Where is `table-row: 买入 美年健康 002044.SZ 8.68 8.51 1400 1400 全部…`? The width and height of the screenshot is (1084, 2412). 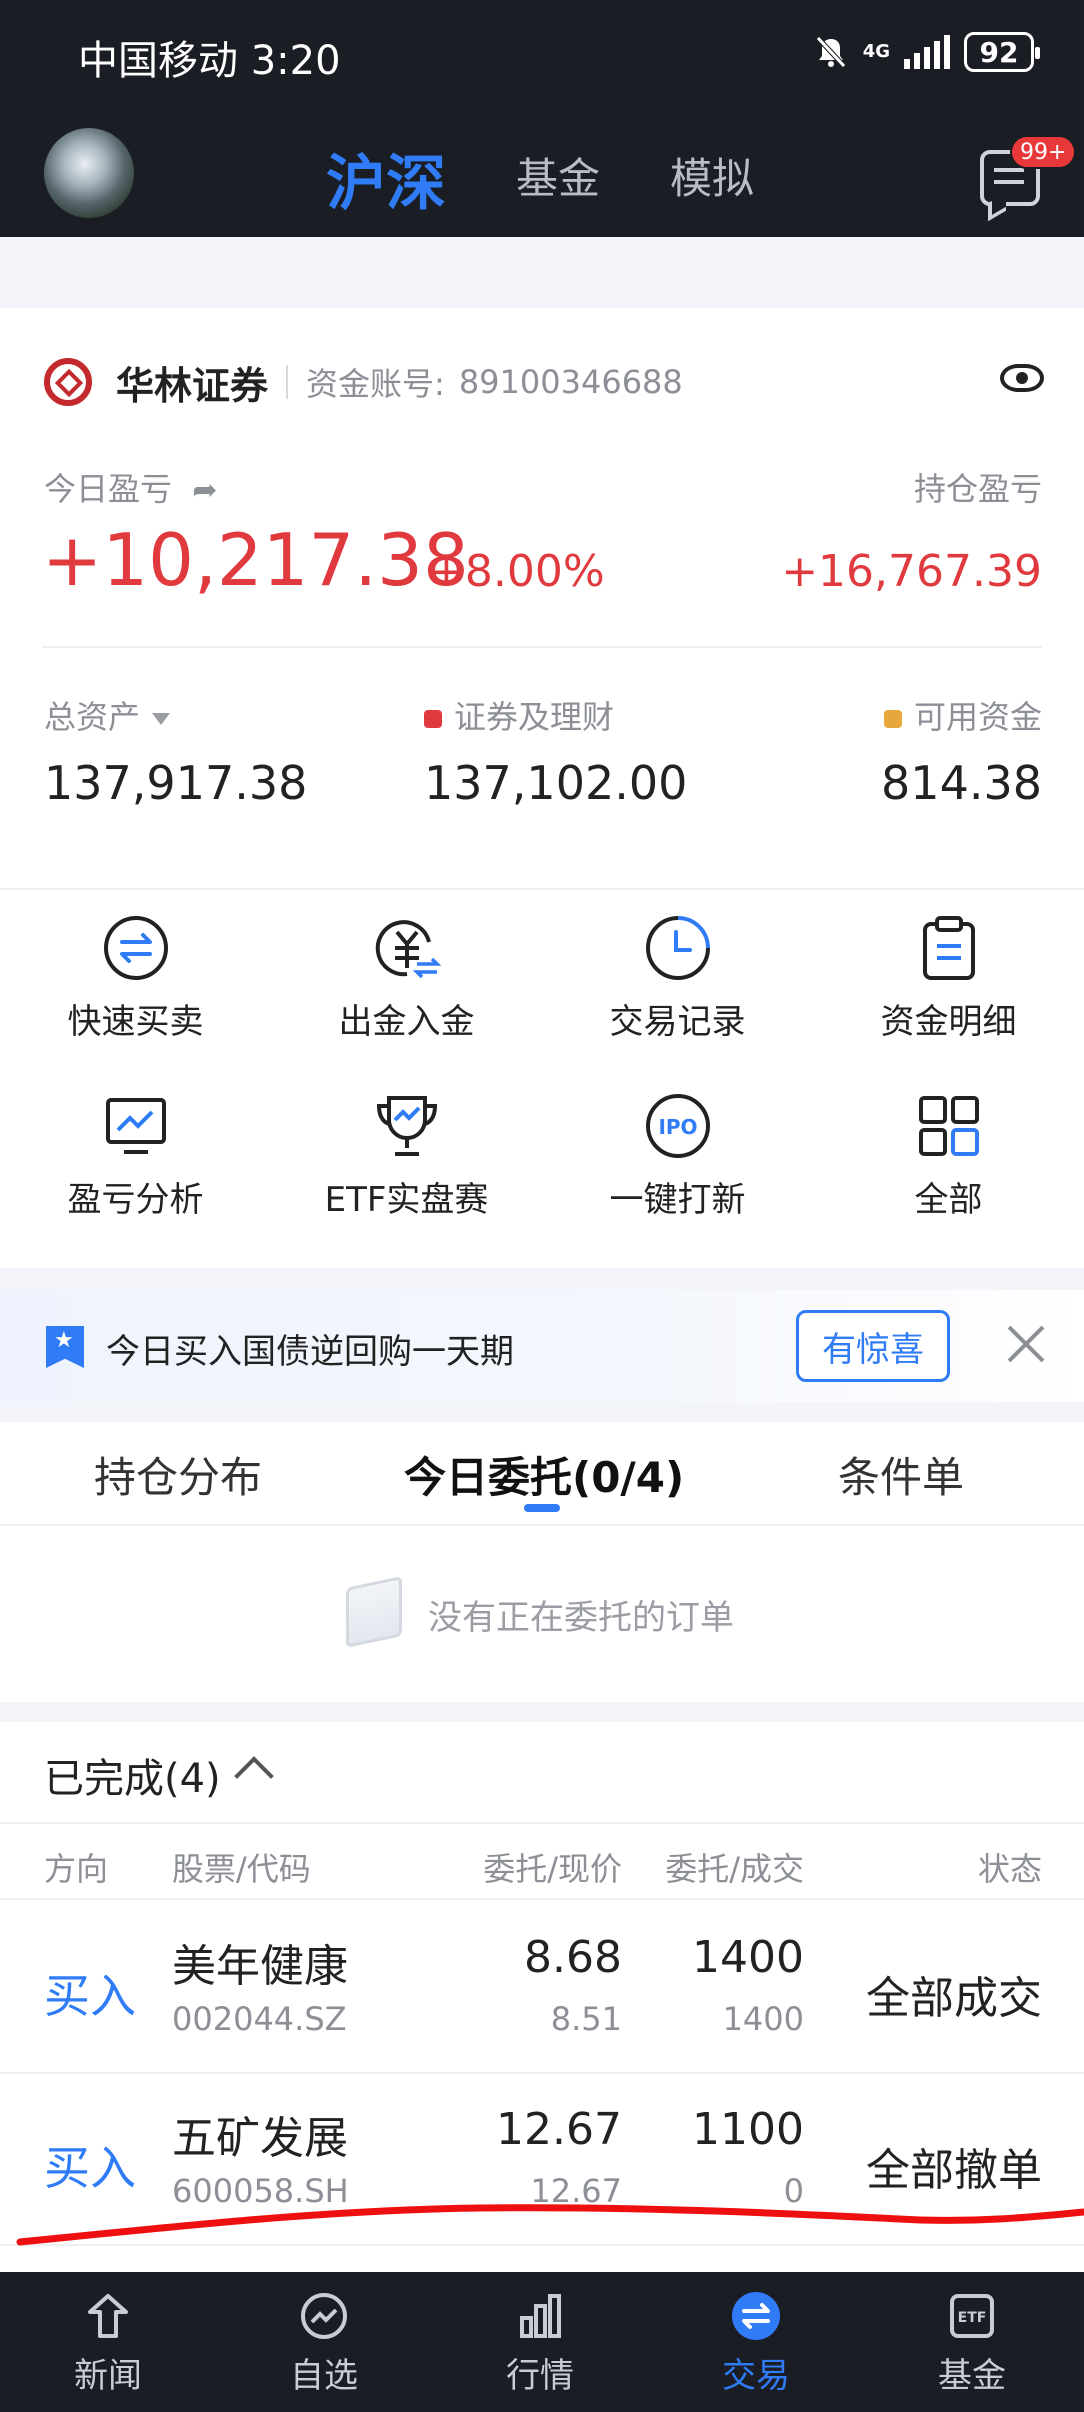
table-row: 买入 美年健康 002044.SZ 8.68 8.51 1400 1400 全部… is located at coordinates (542, 1988).